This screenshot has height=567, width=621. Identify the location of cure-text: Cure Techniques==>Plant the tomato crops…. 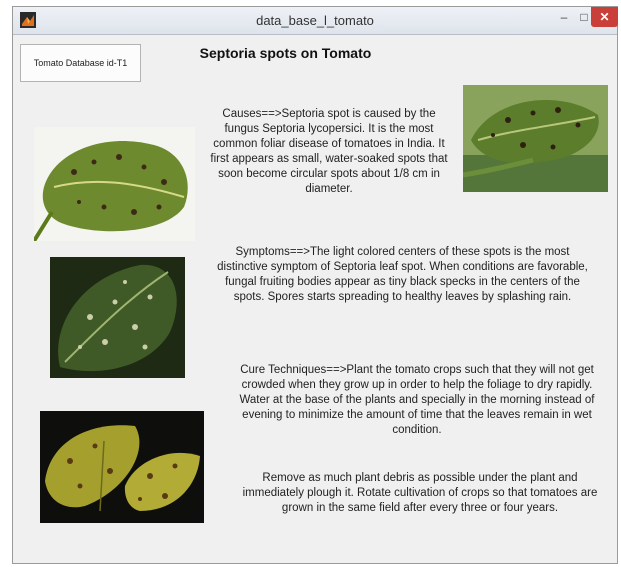
(417, 400).